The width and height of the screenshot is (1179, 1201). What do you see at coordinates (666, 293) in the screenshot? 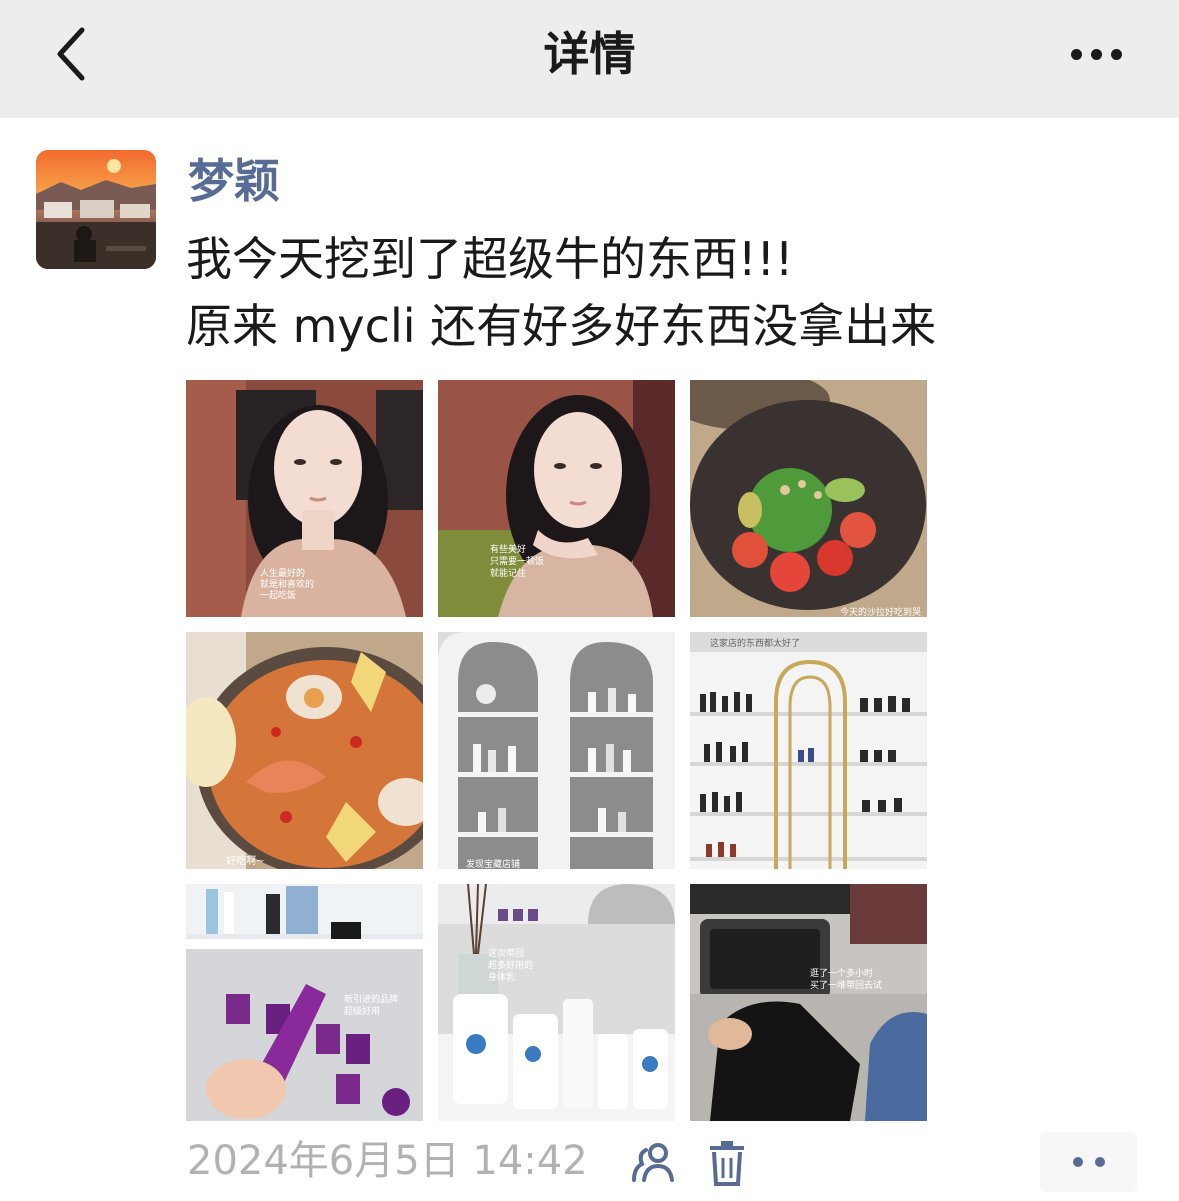
I see `post-text: 我今天挖到了超级牛的东西!!! 原来 mycli 还有好多好东西没拿出来` at bounding box center [666, 293].